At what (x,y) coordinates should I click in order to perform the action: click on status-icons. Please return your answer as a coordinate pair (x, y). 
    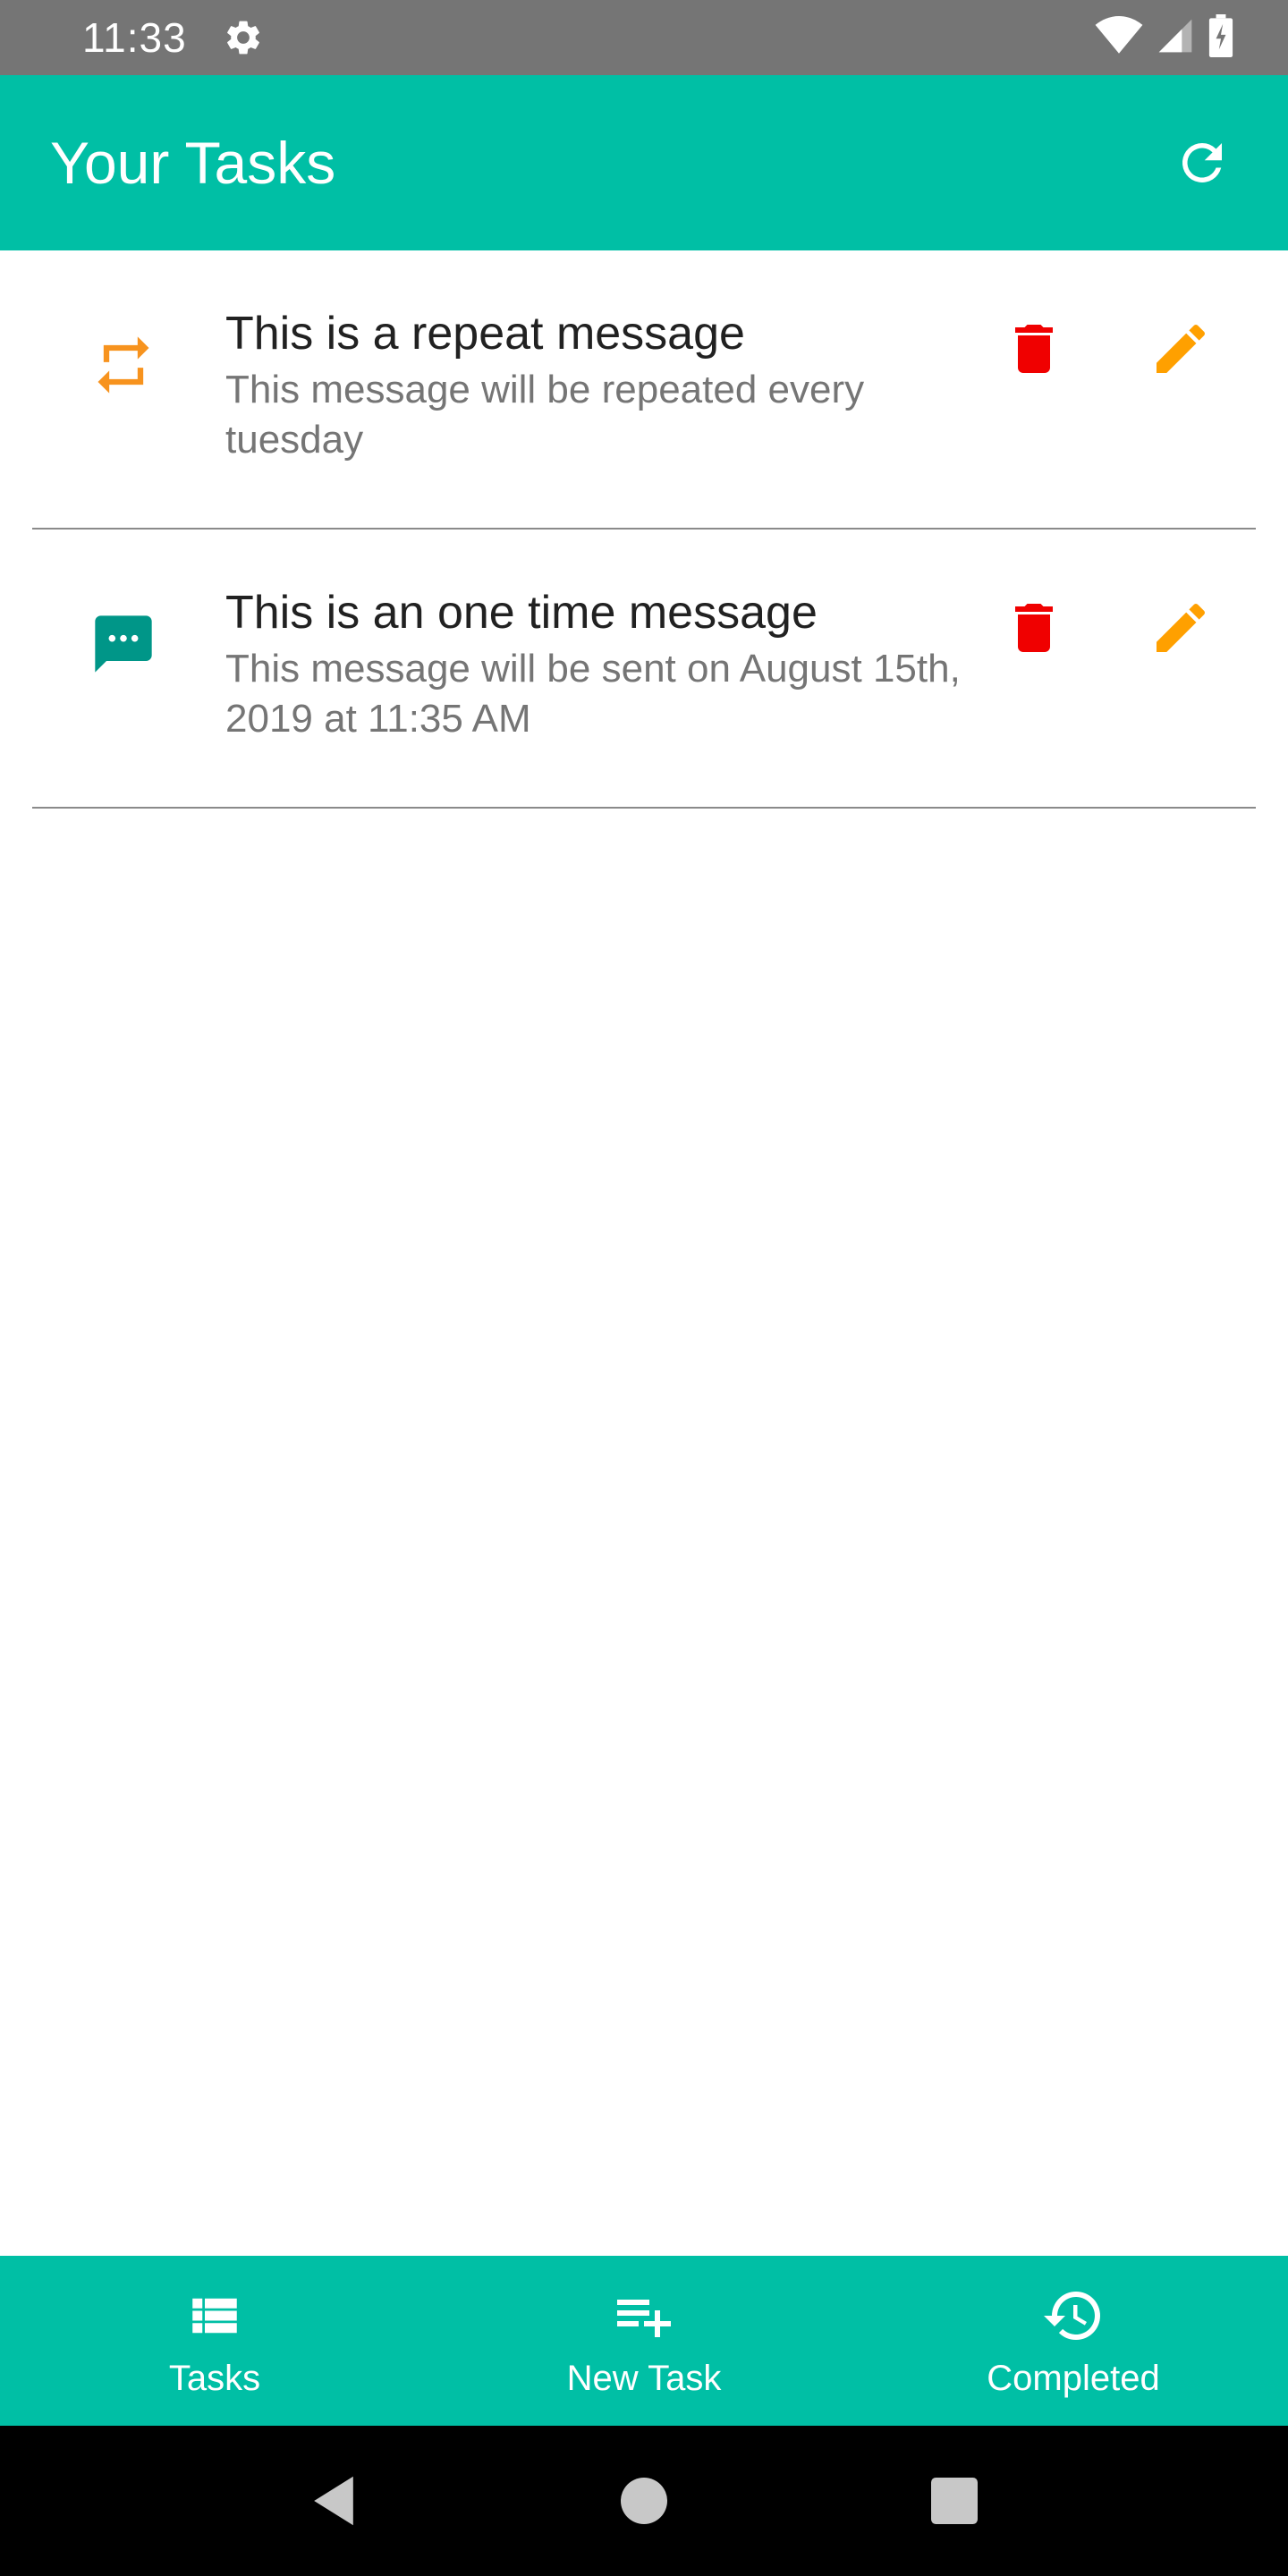
    Looking at the image, I should click on (1164, 37).